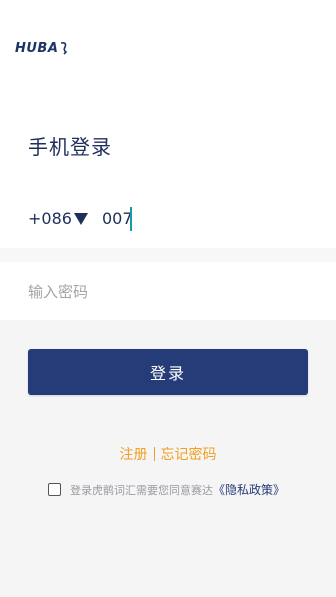 The height and width of the screenshot is (597, 336). I want to click on page-title: 手机登录, so click(70, 147).